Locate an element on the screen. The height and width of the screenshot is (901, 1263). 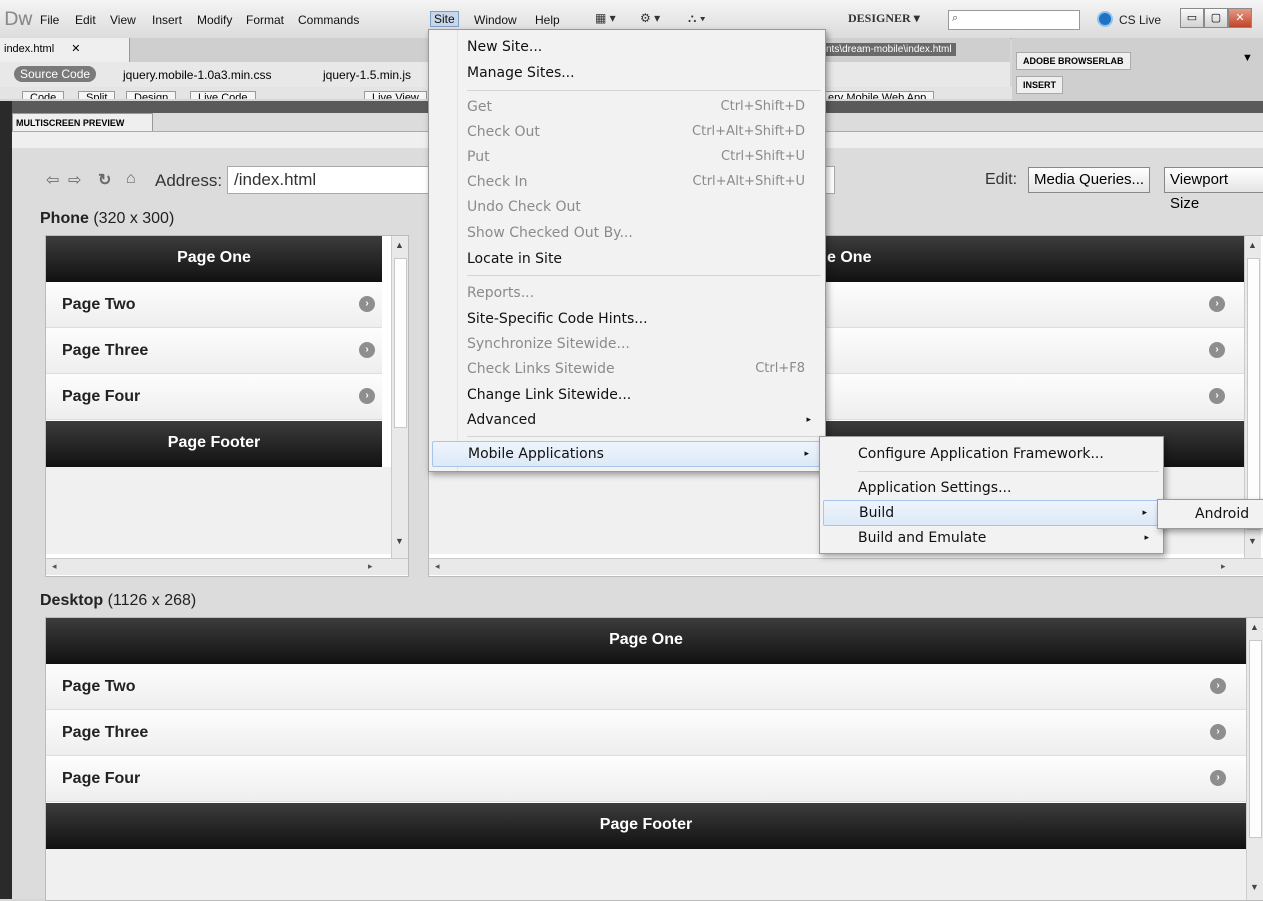
viewport-sizes-button: Viewport Size is located at coordinates (1213, 189).